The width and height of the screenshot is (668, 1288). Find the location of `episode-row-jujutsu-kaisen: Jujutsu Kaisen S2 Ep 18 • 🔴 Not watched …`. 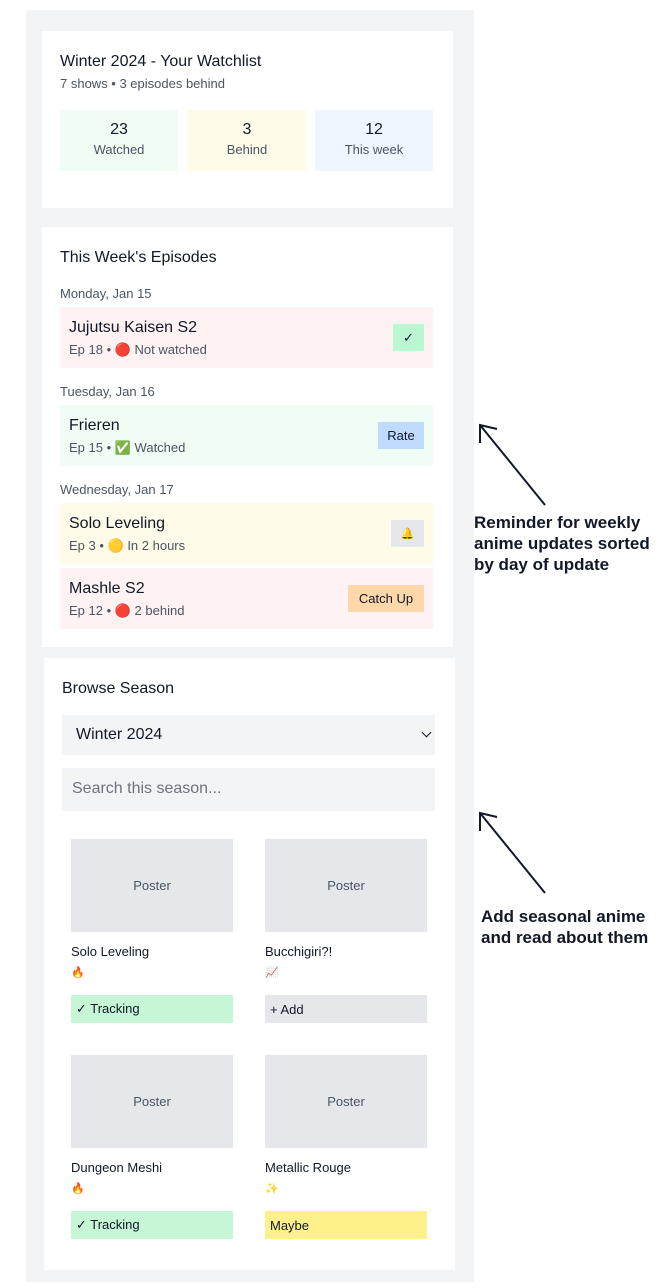

episode-row-jujutsu-kaisen: Jujutsu Kaisen S2 Ep 18 • 🔴 Not watched … is located at coordinates (246, 337).